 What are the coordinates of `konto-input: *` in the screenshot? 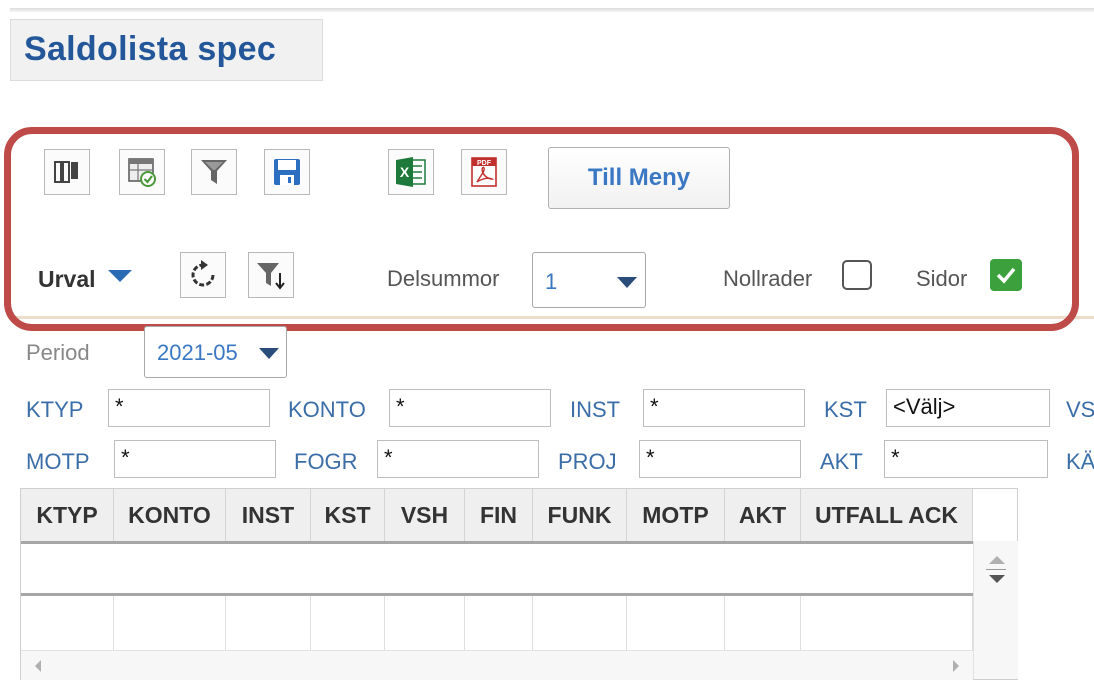 It's located at (470, 408).